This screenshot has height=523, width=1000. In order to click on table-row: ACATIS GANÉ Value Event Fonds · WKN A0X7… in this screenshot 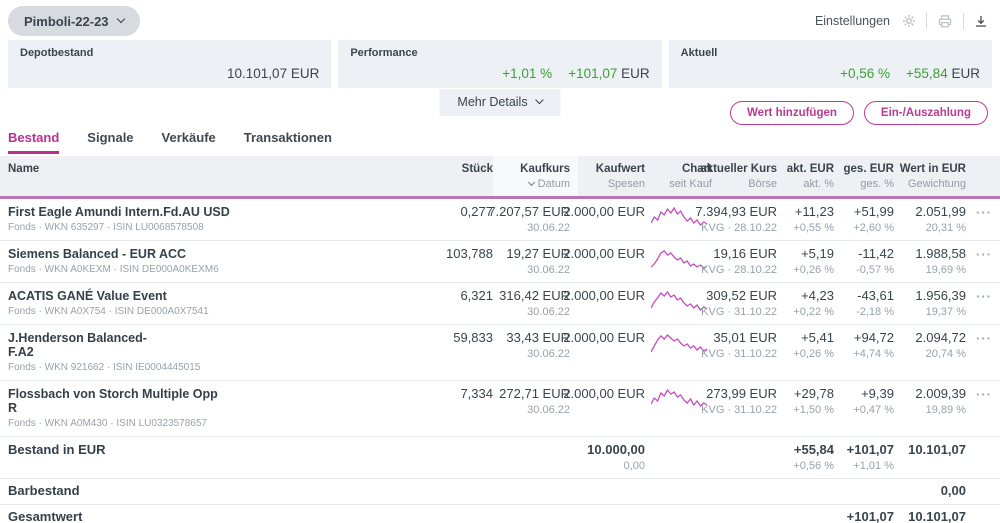, I will do `click(500, 304)`.